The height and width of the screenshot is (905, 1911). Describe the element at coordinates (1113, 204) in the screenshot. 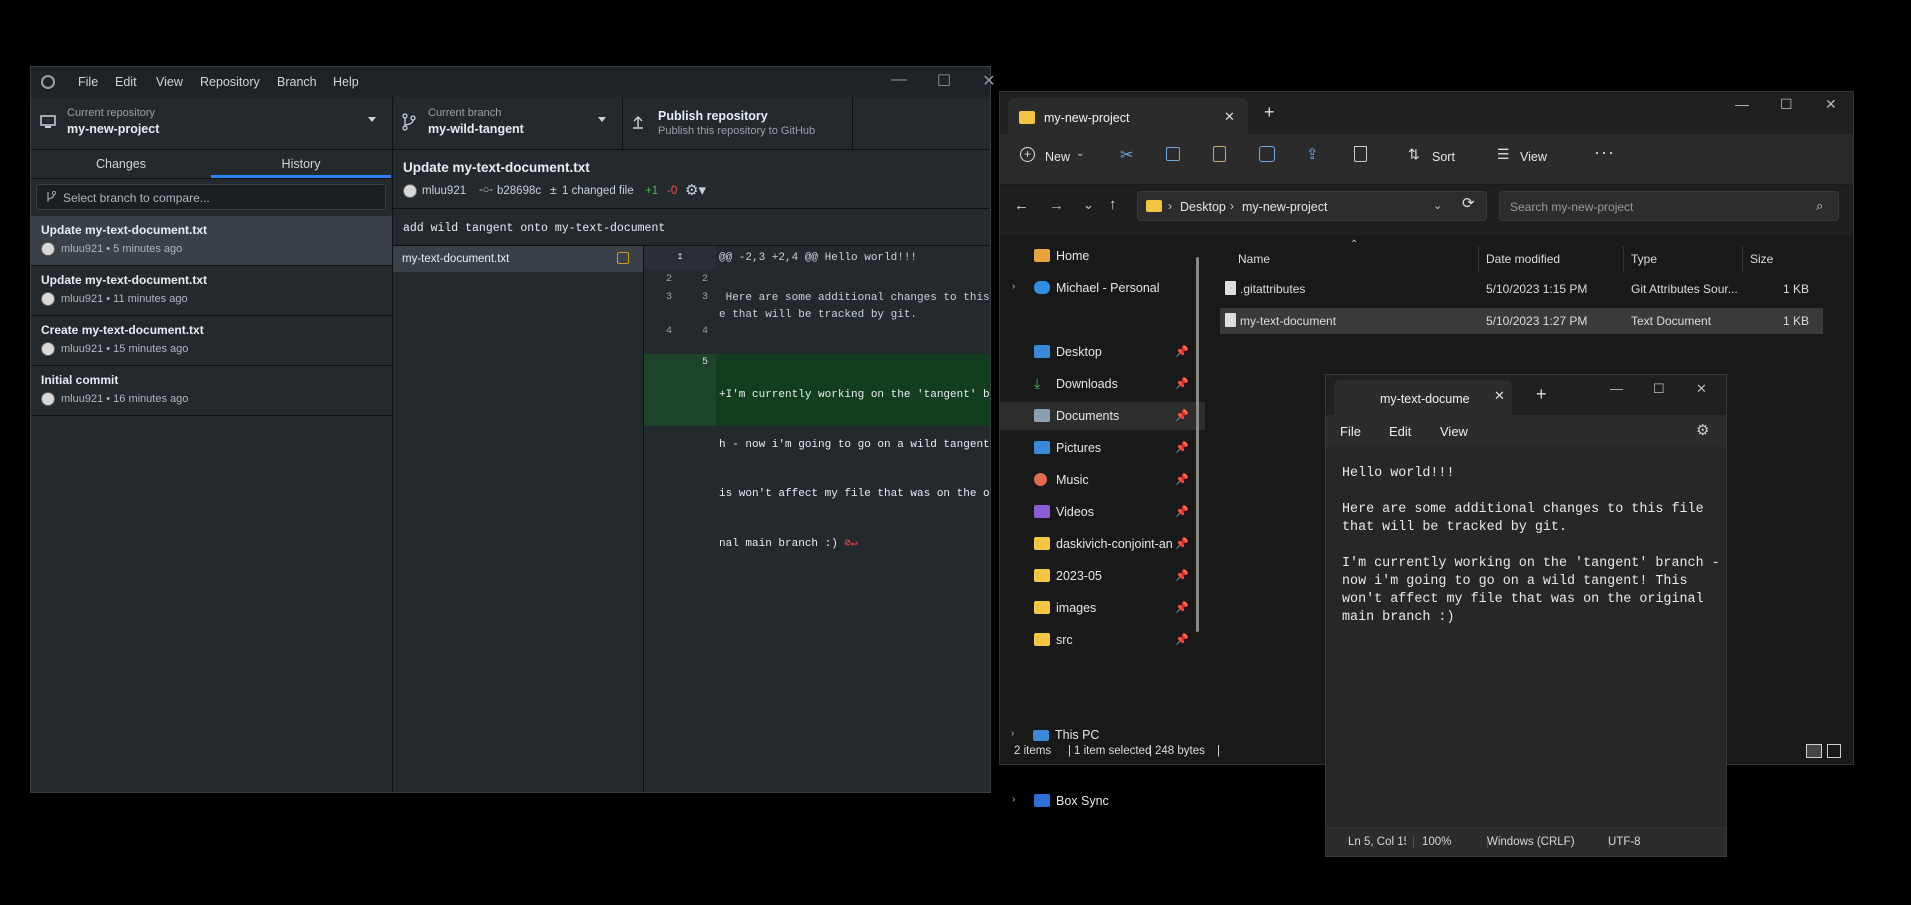

I see `up-icon: ↑` at that location.